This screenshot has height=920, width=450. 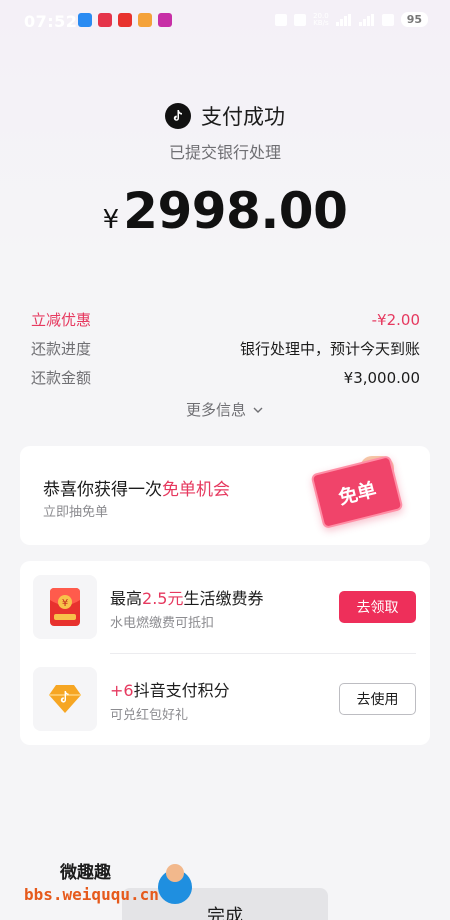 I want to click on detail-row-amount: 还款金额 ¥3,000.00, so click(x=225, y=377).